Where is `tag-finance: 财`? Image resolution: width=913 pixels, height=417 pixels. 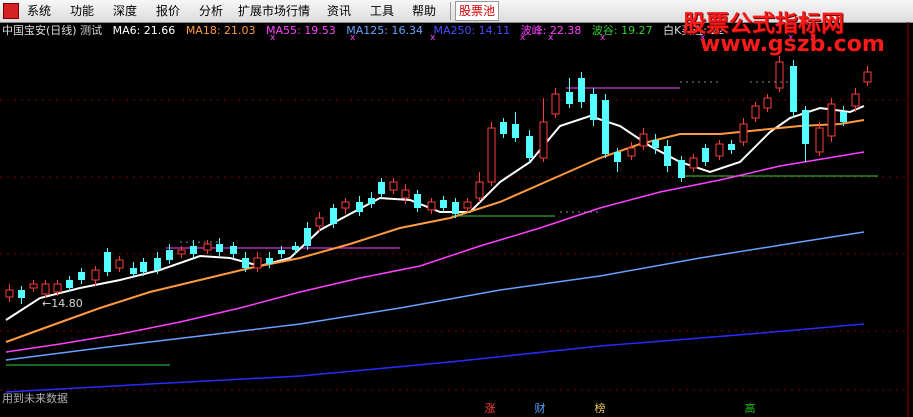
tag-finance: 财 is located at coordinates (540, 408).